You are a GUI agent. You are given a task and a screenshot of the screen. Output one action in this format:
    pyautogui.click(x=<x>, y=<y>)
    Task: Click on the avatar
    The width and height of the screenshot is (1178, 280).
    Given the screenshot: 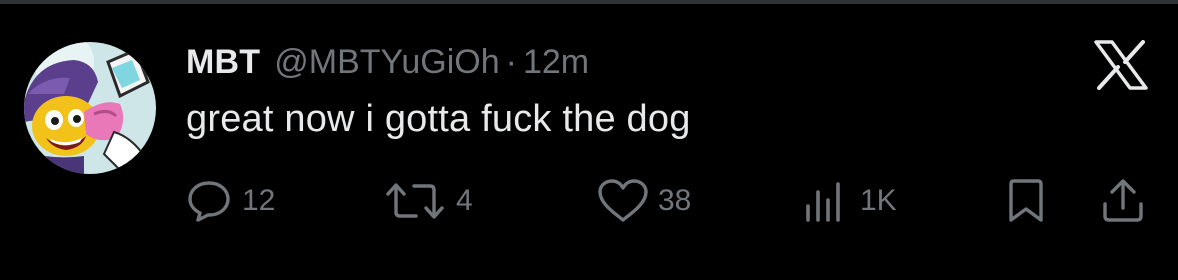 What is the action you would take?
    pyautogui.click(x=90, y=108)
    